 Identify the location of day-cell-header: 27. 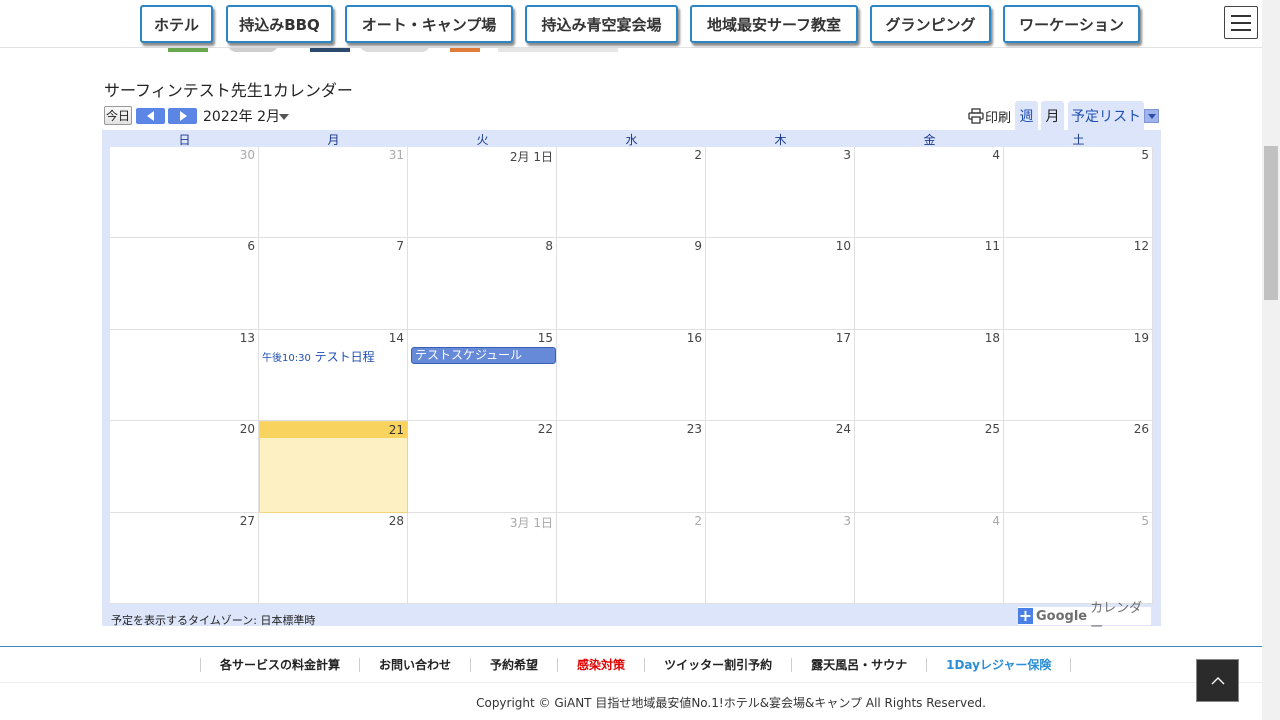
(184, 520).